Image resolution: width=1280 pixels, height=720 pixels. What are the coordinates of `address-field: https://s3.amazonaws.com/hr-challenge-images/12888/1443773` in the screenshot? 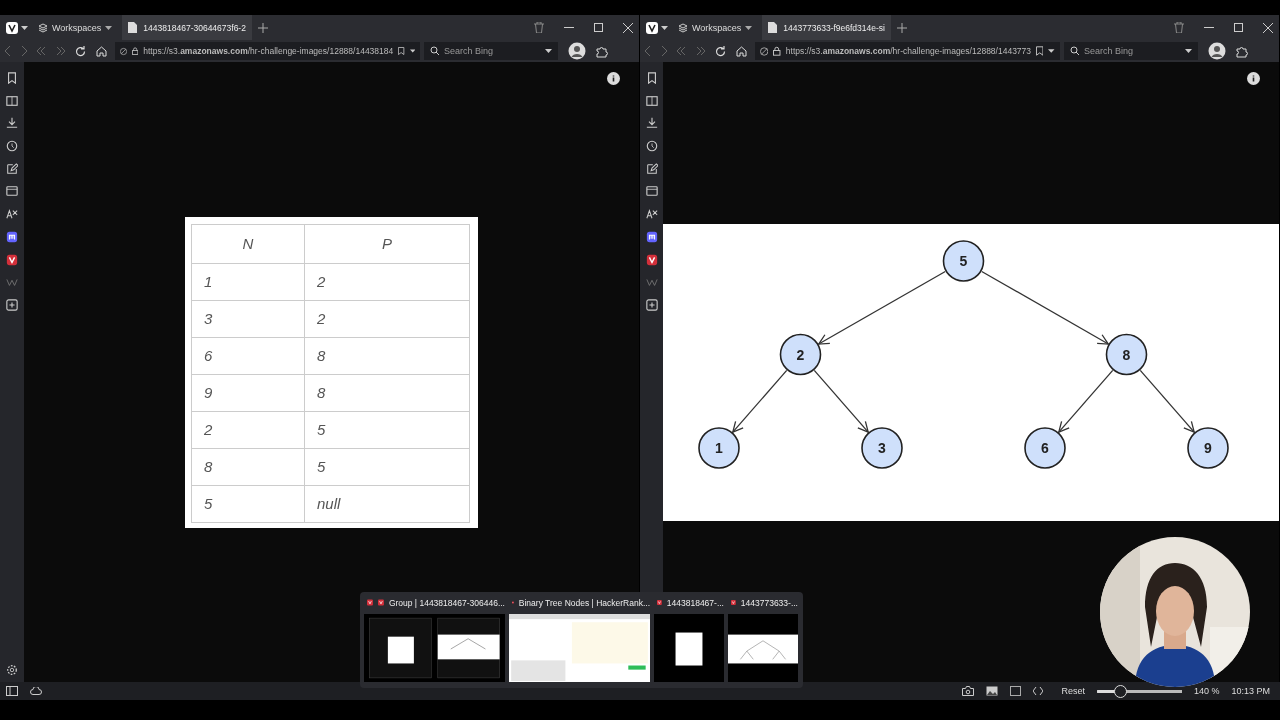 It's located at (907, 51).